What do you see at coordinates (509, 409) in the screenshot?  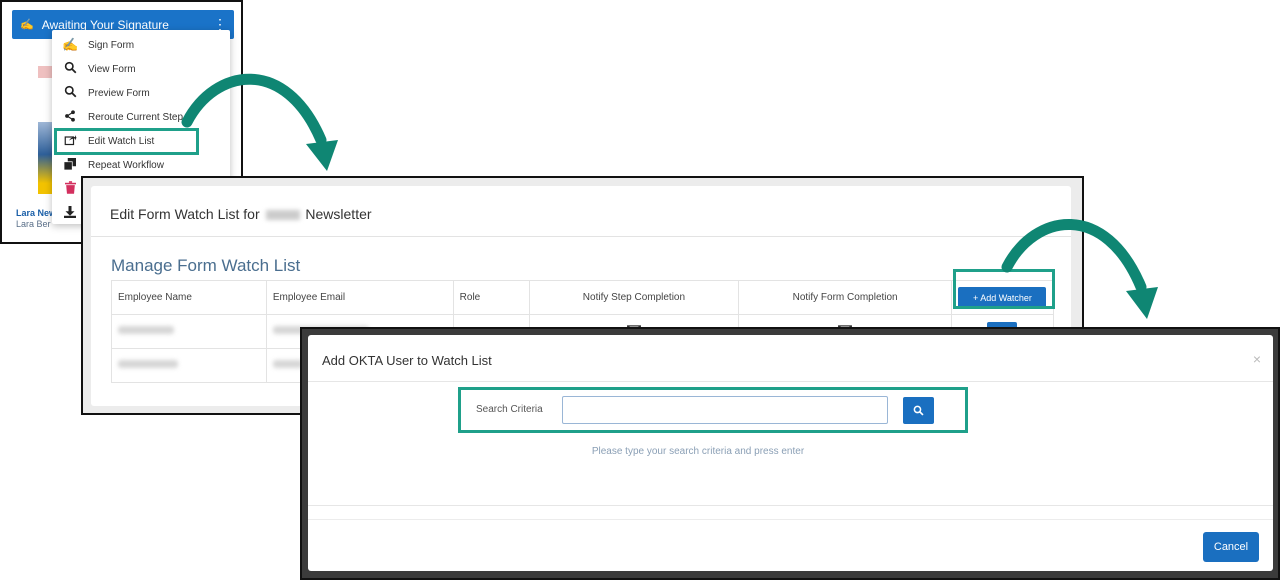 I see `search-criteria-label: Search Criteria` at bounding box center [509, 409].